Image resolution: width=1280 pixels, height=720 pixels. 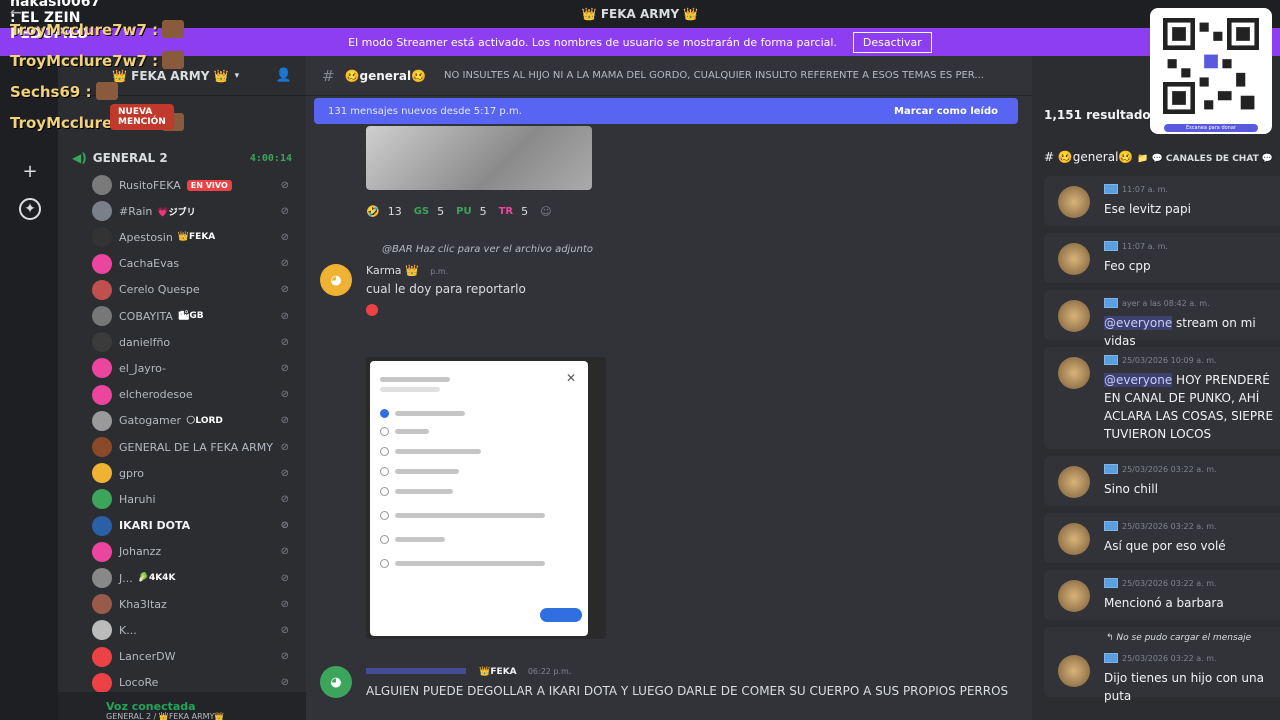 I want to click on voice-user: elcherodesoe ⊘, so click(x=192, y=395).